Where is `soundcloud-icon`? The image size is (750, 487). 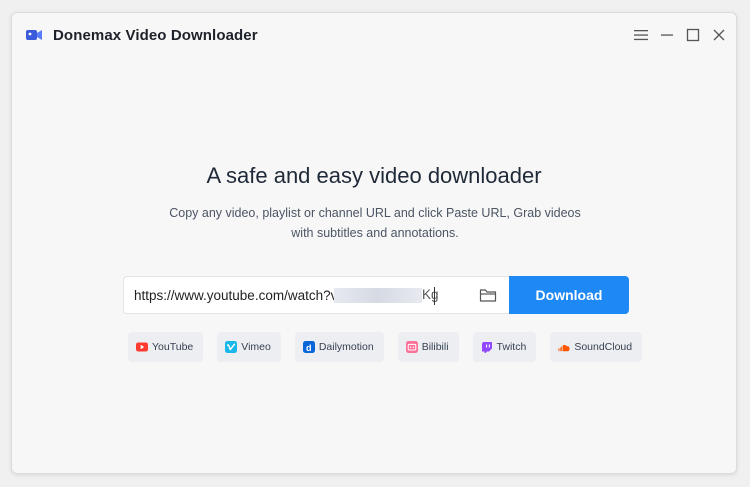 soundcloud-icon is located at coordinates (564, 347).